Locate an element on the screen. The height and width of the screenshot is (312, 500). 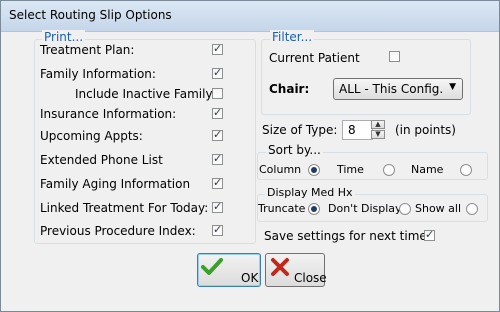
size-label: Size of Type: is located at coordinates (300, 130).